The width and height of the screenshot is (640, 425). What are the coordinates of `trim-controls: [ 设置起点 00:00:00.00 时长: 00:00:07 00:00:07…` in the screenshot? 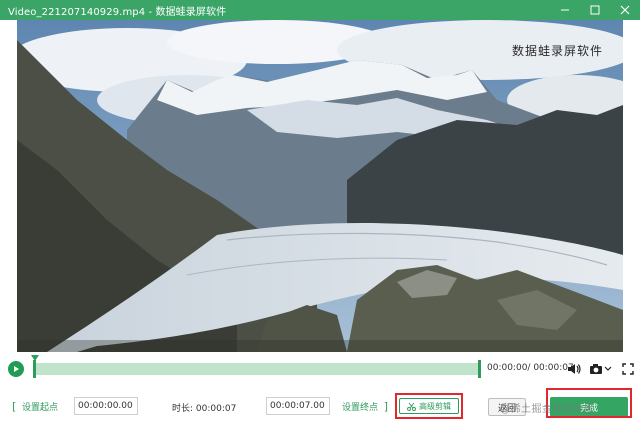 It's located at (320, 404).